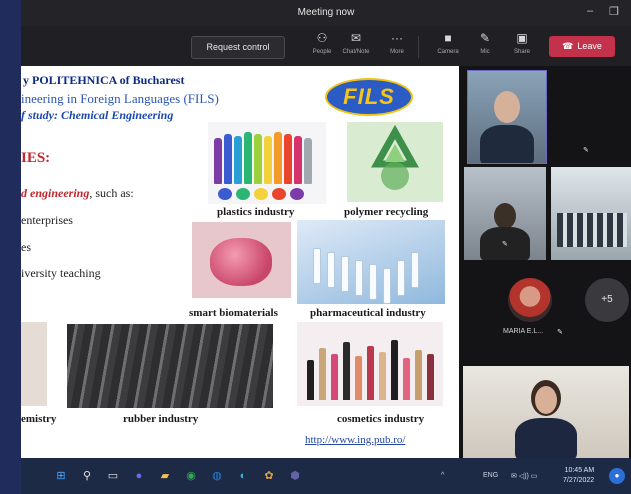 The image size is (631, 494). Describe the element at coordinates (617, 476) in the screenshot. I see `notification-icon: ●` at that location.